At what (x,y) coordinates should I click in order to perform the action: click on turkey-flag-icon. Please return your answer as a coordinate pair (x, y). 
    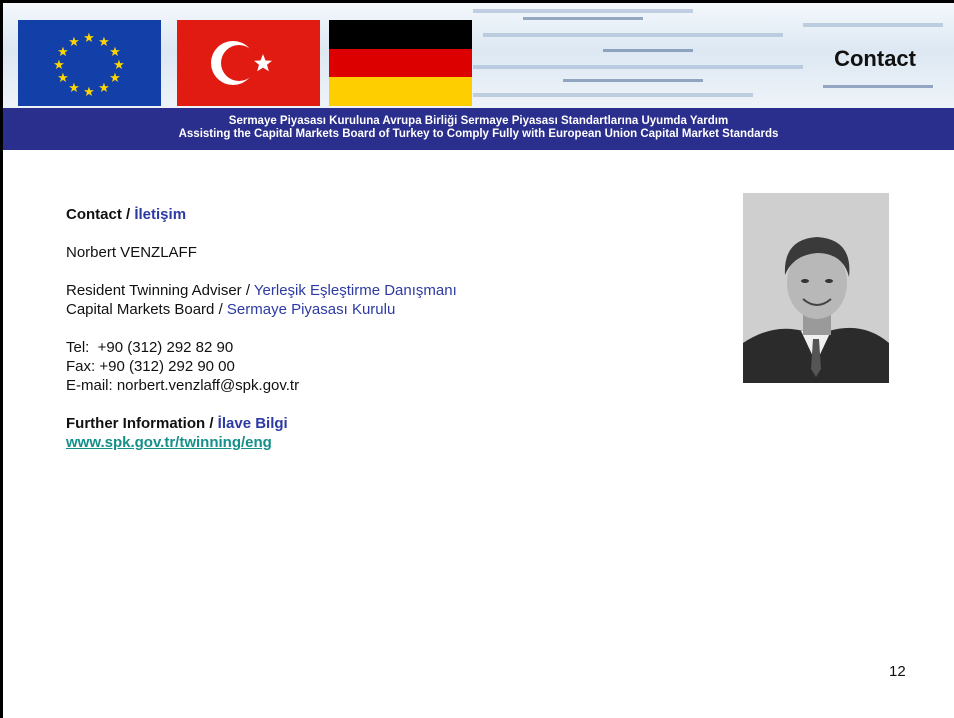
    Looking at the image, I should click on (248, 63).